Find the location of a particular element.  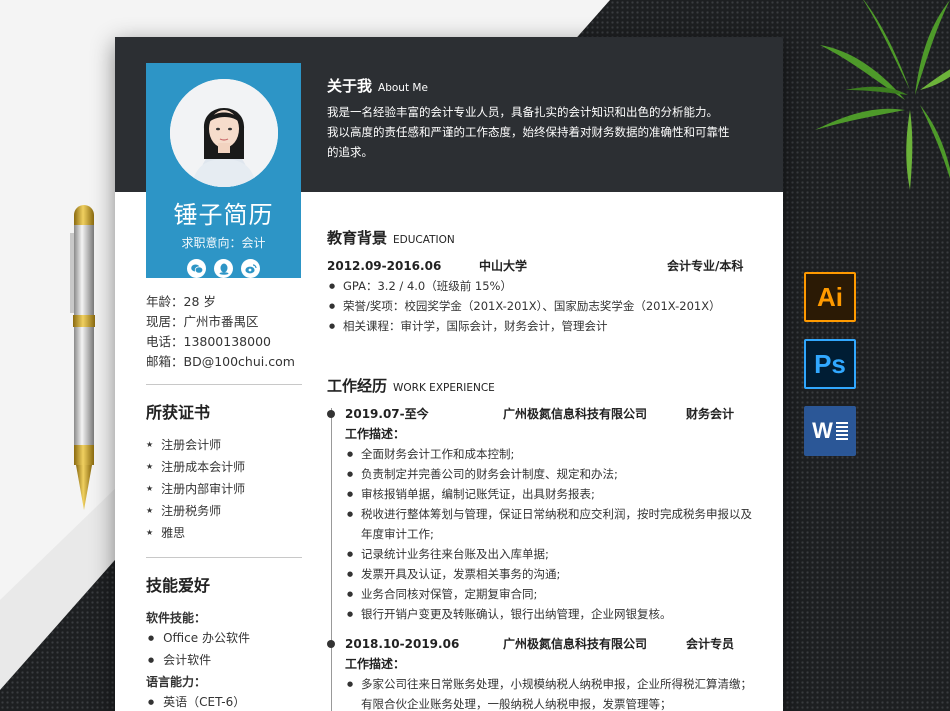

work-title-text: 工作经历 is located at coordinates (357, 386).